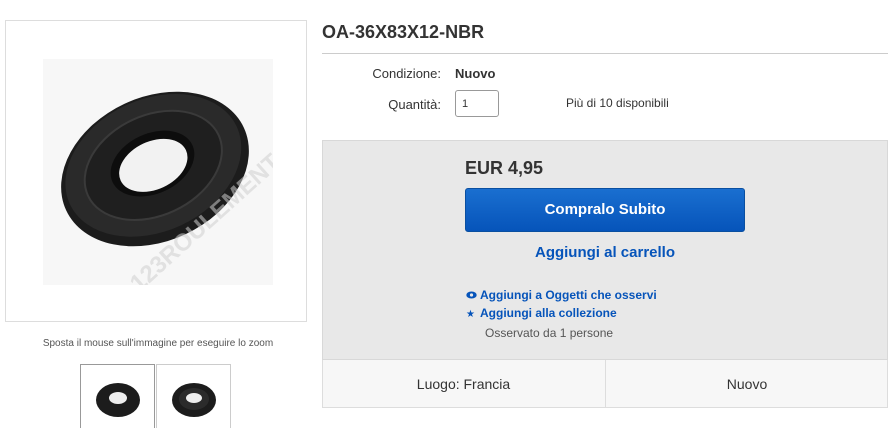 The width and height of the screenshot is (888, 428). I want to click on quantity-input, so click(477, 103).